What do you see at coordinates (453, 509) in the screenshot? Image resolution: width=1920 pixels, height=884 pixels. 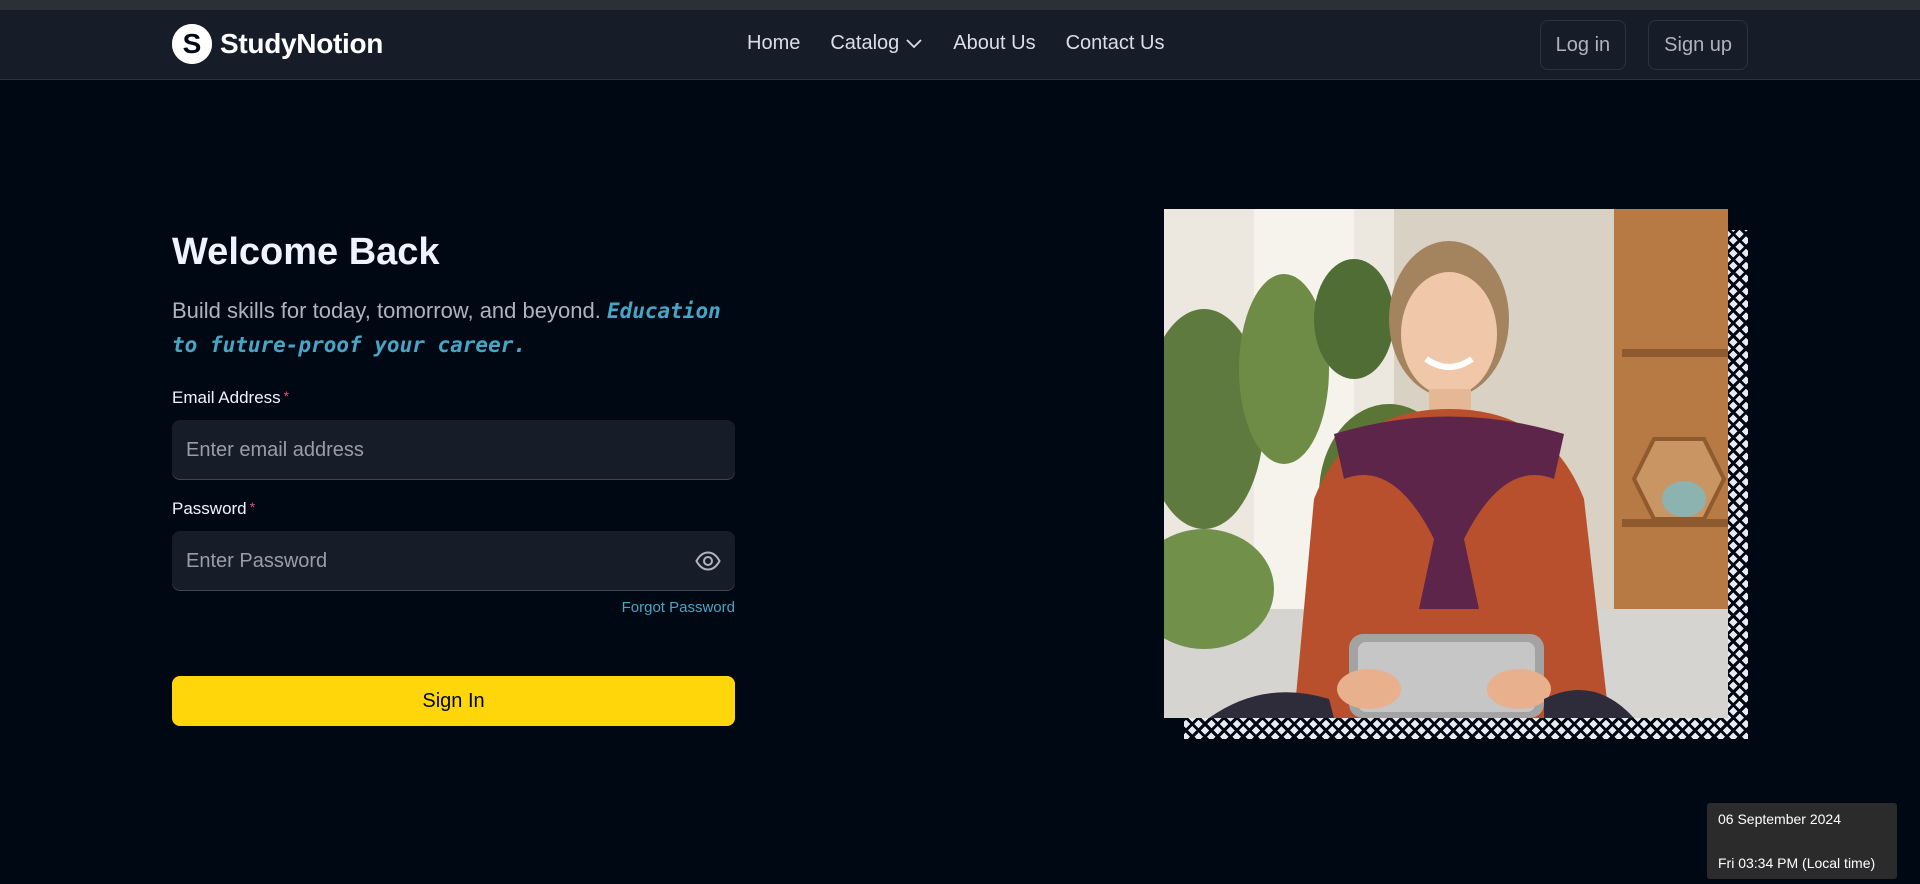 I see `password-label: Password *` at bounding box center [453, 509].